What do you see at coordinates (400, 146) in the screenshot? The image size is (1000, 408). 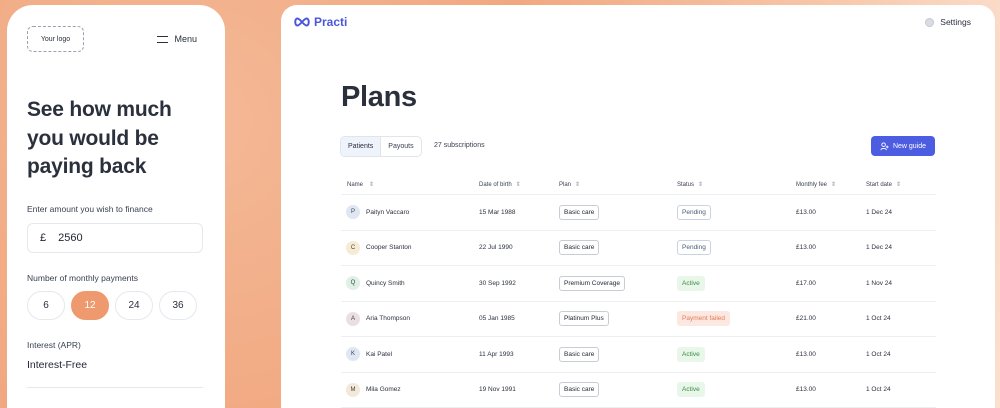 I see `tab-payouts: Payouts` at bounding box center [400, 146].